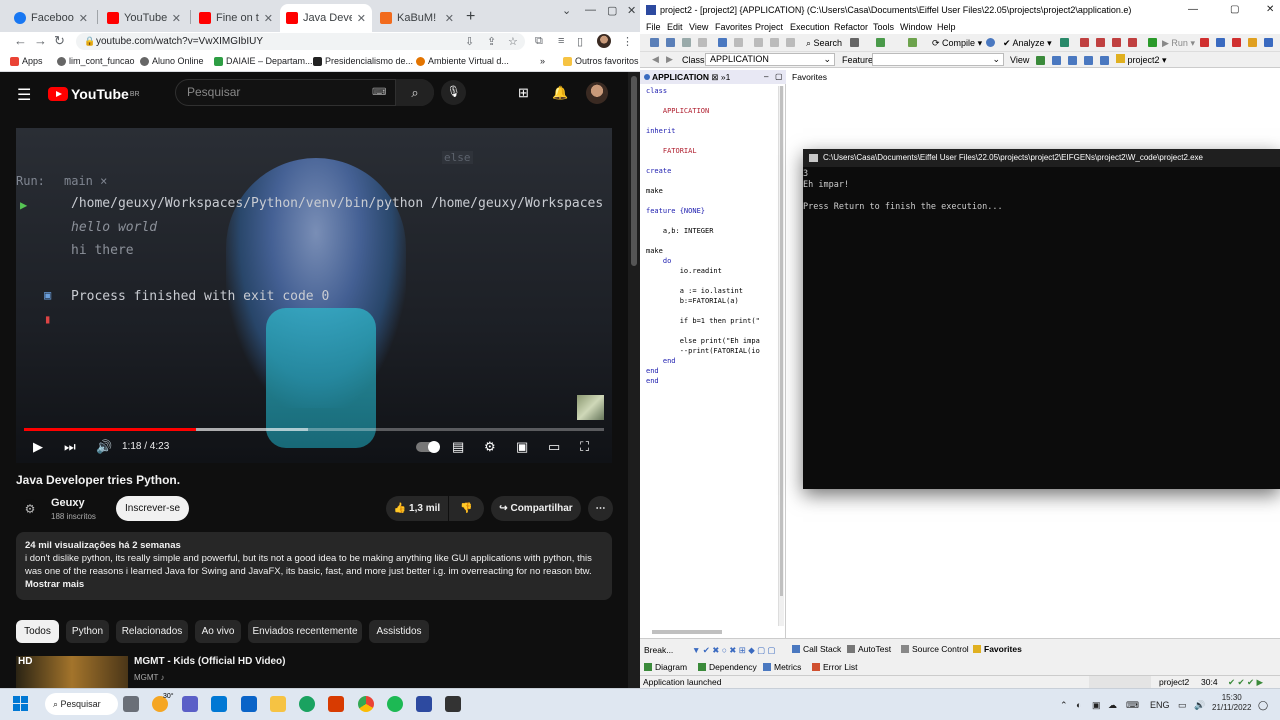 The width and height of the screenshot is (1280, 720). Describe the element at coordinates (1252, 42) in the screenshot. I see `step-icon` at that location.